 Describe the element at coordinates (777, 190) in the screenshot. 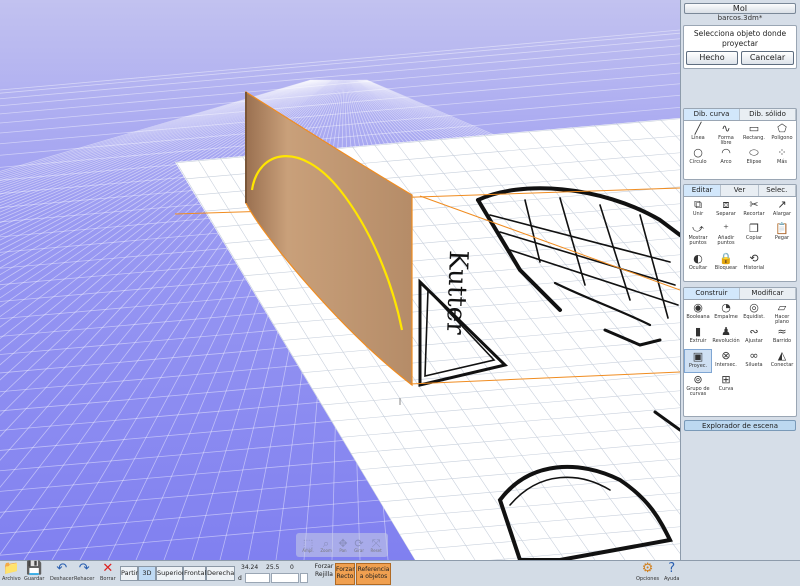

I see `tab-select: Selec.` at that location.